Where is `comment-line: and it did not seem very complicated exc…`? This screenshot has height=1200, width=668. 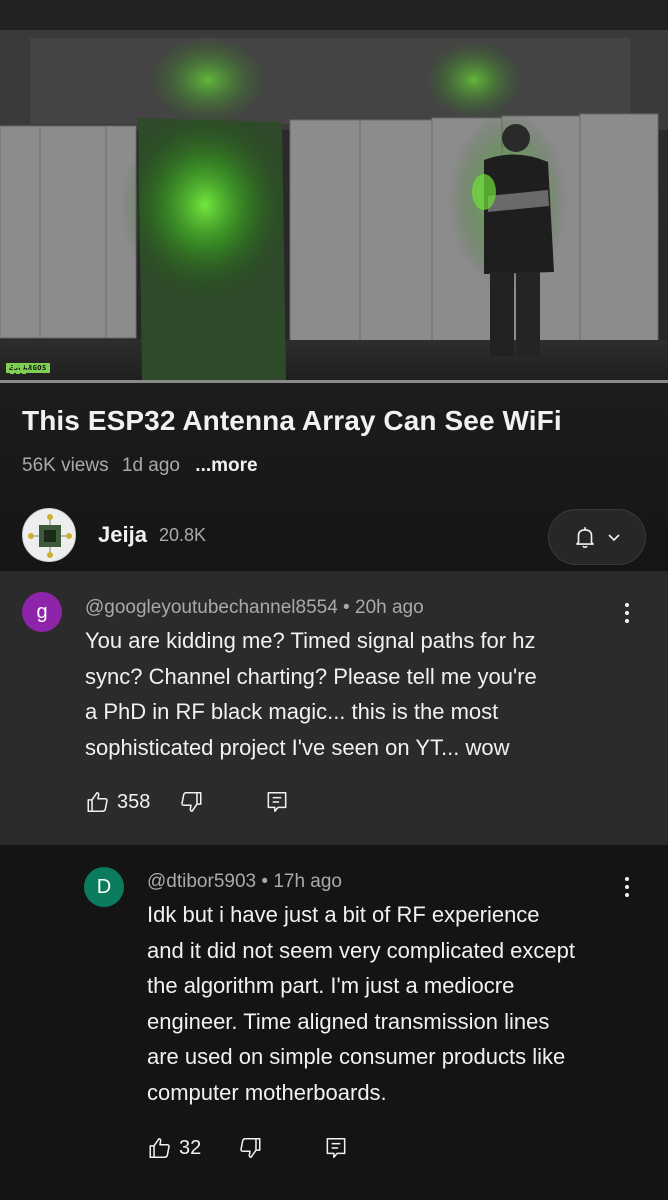
comment-line: and it did not seem very complicated exc… is located at coordinates (361, 950).